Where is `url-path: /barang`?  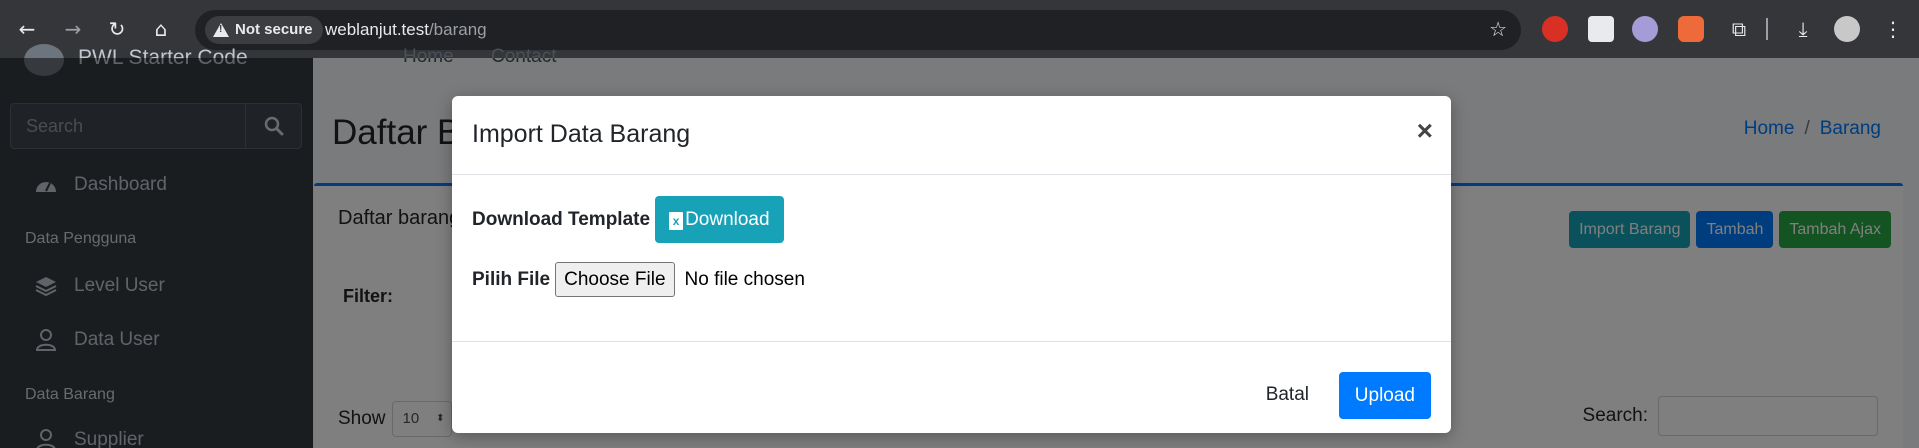 url-path: /barang is located at coordinates (457, 29).